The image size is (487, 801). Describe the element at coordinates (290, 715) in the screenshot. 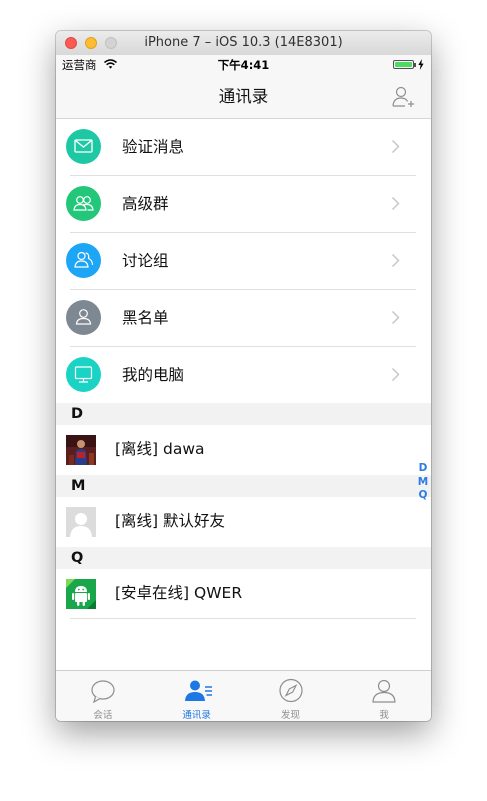

I see `tab-label: 发现` at that location.